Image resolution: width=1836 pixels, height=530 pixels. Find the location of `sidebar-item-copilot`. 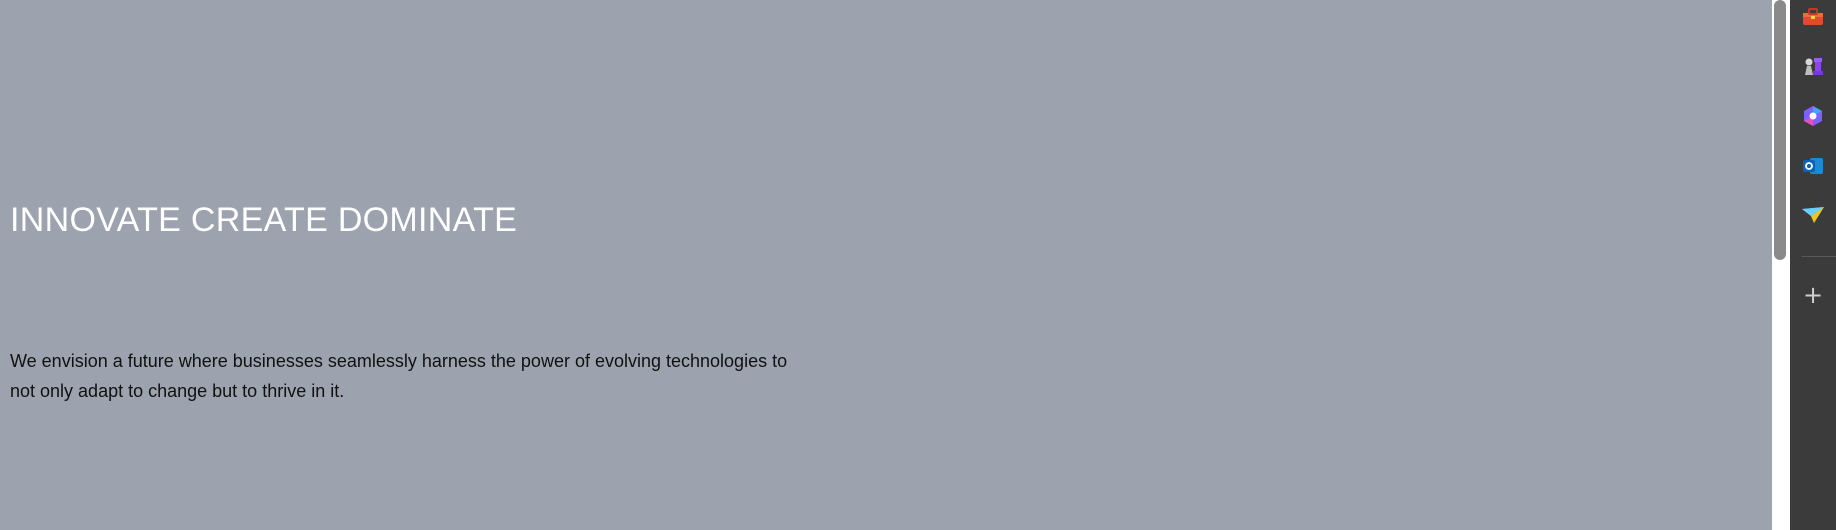

sidebar-item-copilot is located at coordinates (1813, 116).